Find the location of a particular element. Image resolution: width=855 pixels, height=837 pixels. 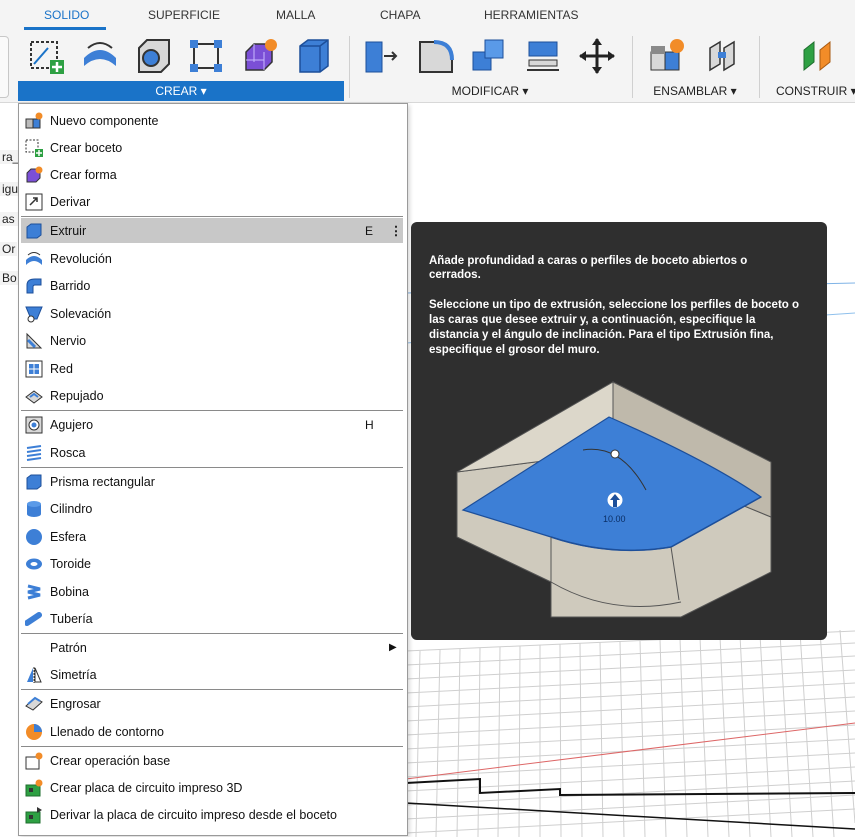

web-icon is located at coordinates (34, 369).